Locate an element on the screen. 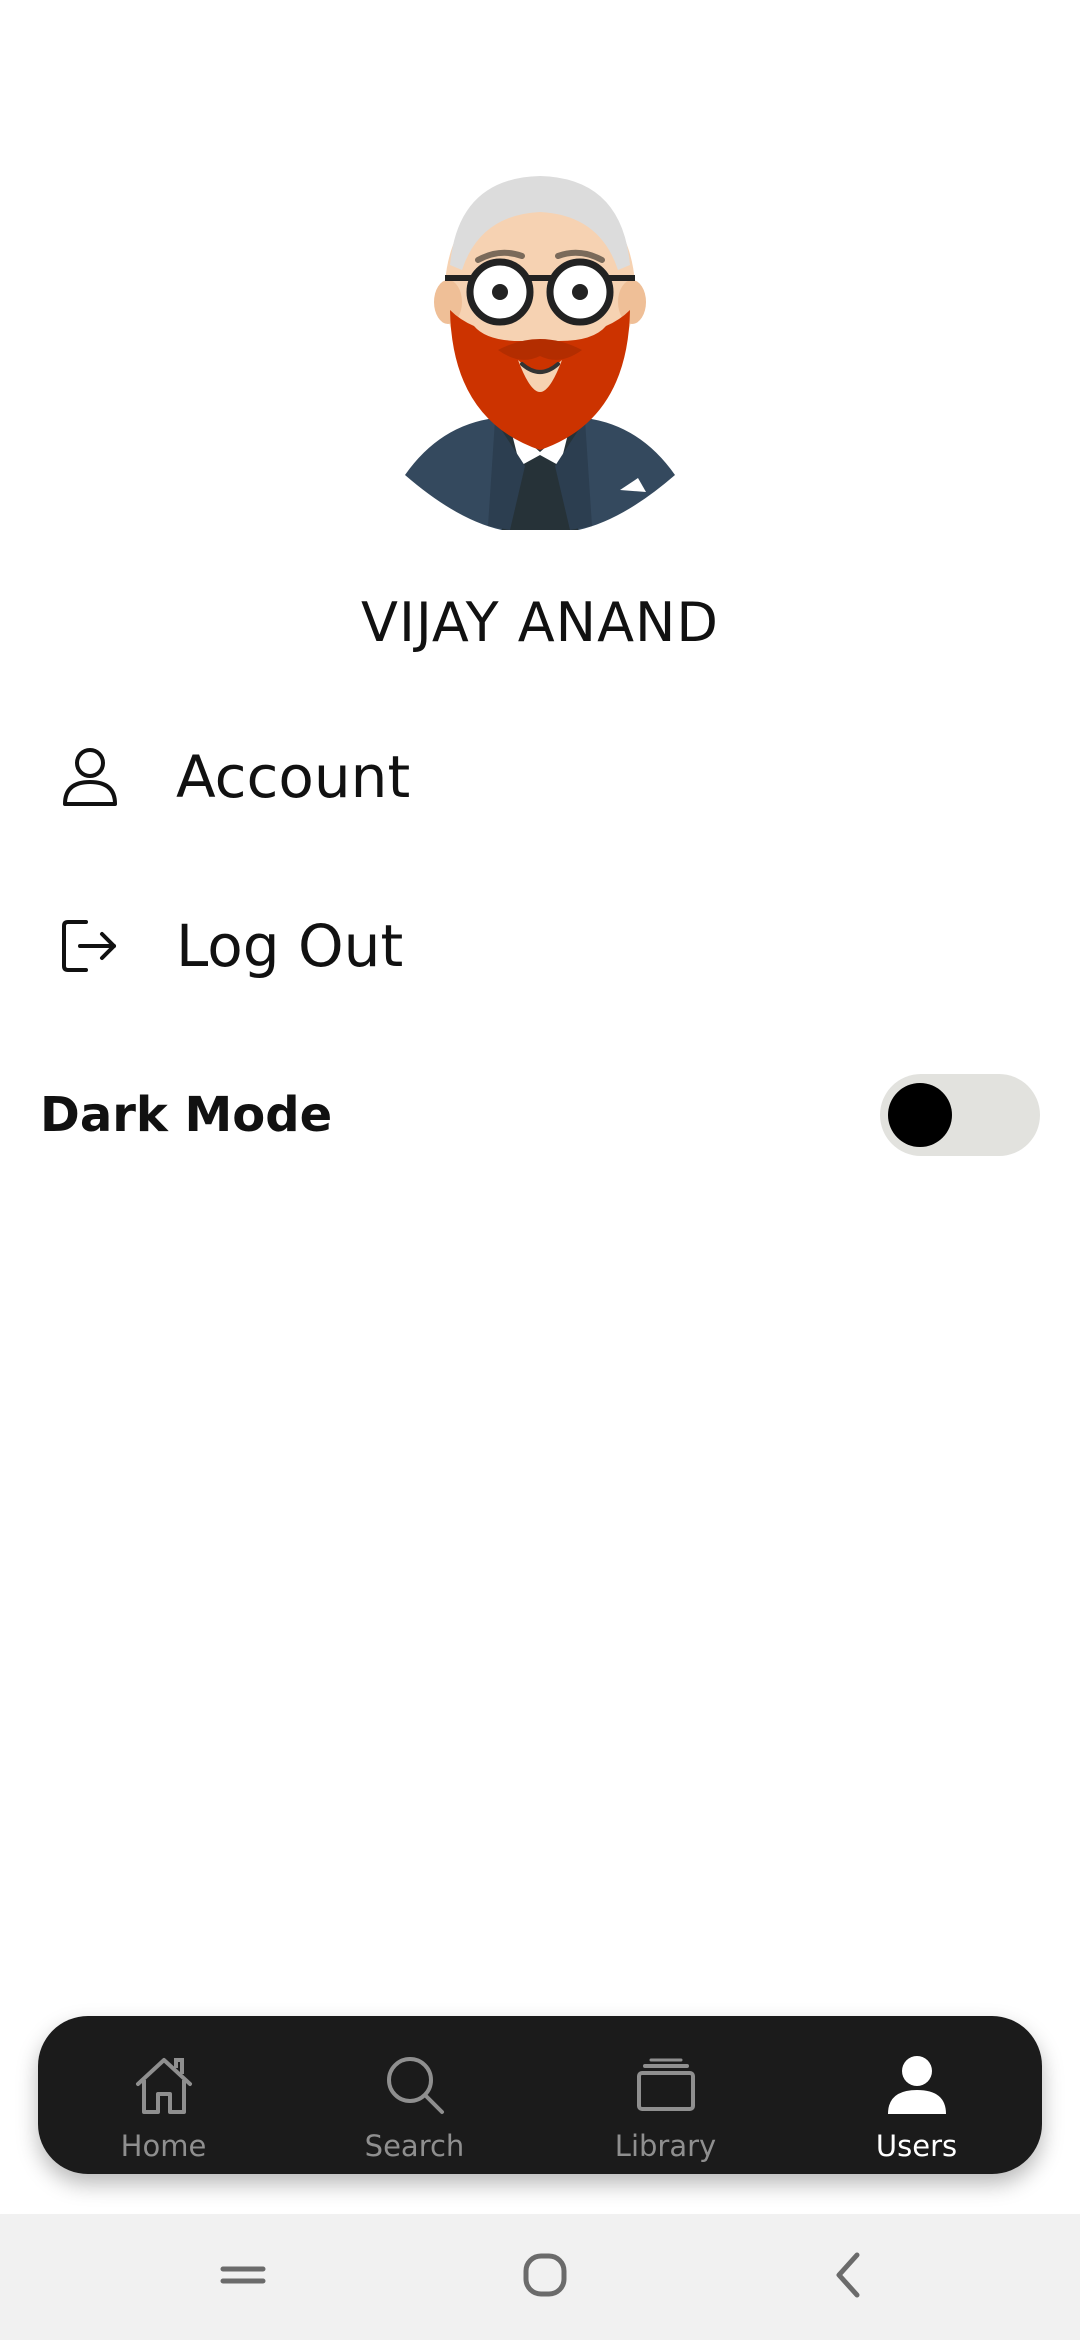  back-button is located at coordinates (848, 2277).